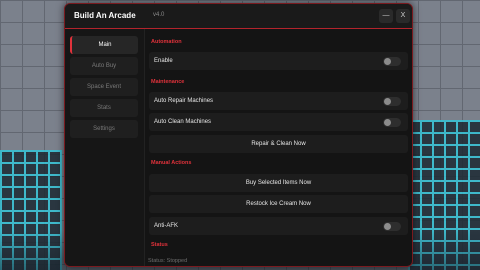  I want to click on auto-repair-toggle, so click(392, 101).